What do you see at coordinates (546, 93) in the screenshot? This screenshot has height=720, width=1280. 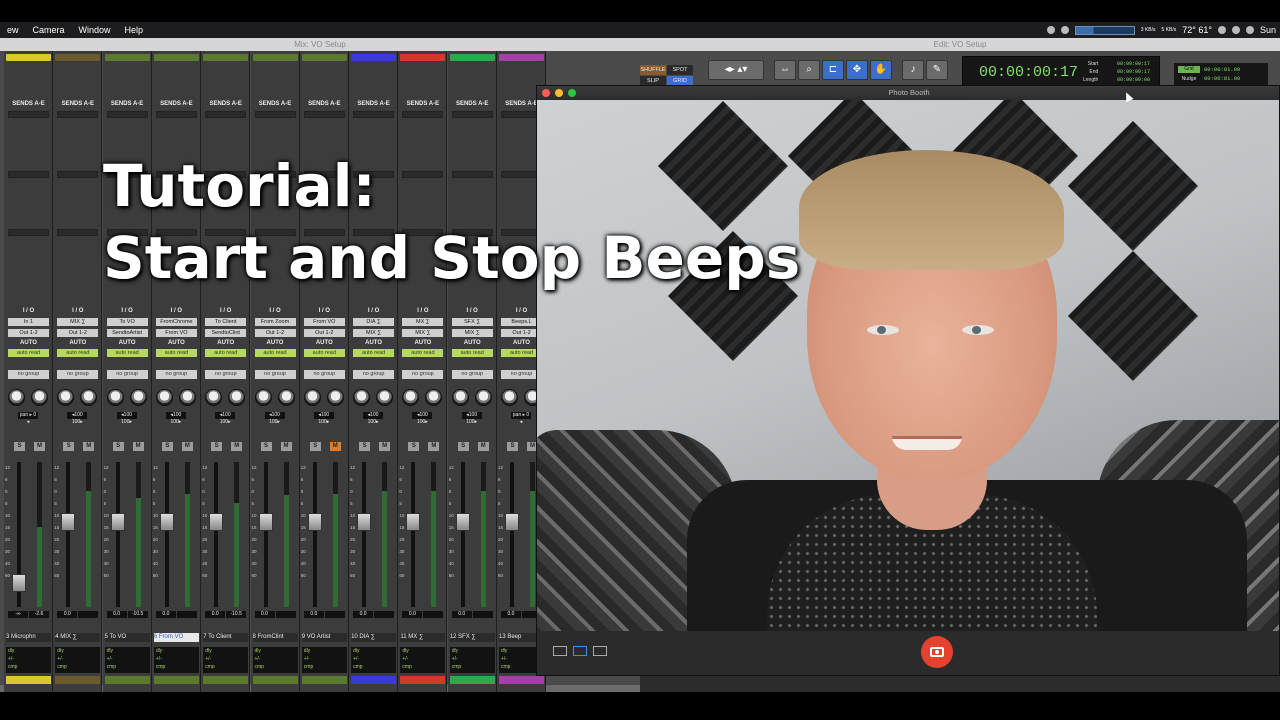 I see `close-icon` at bounding box center [546, 93].